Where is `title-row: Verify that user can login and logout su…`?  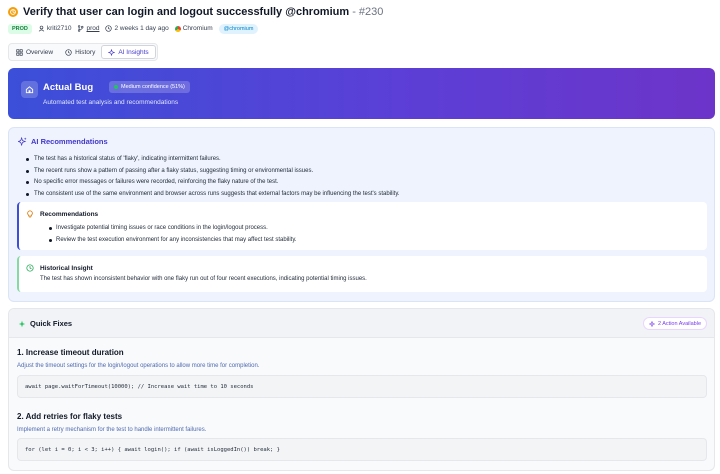
title-row: Verify that user can login and logout su… is located at coordinates (360, 12).